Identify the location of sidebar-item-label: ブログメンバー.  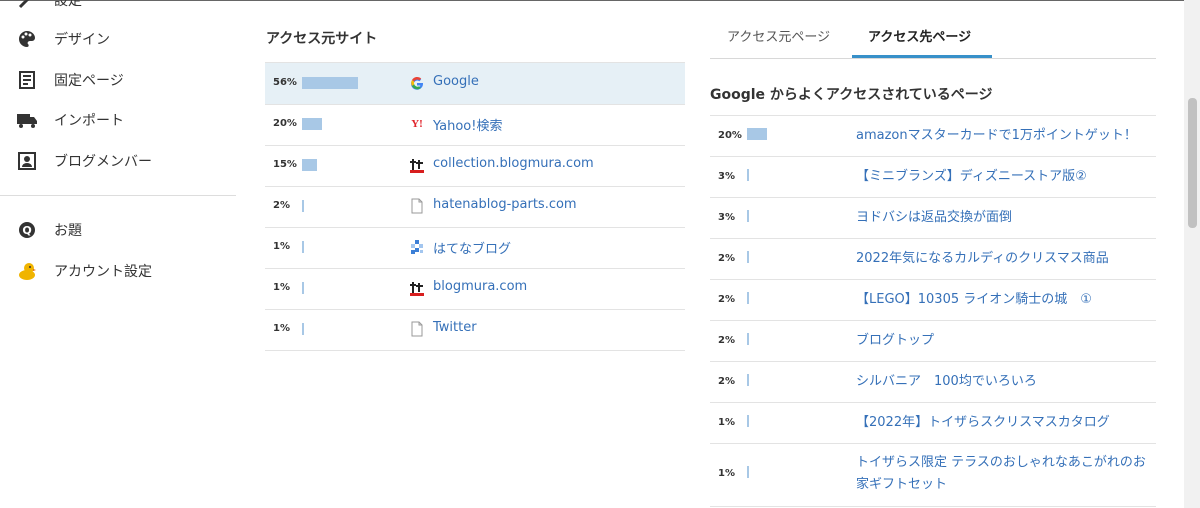
(103, 162).